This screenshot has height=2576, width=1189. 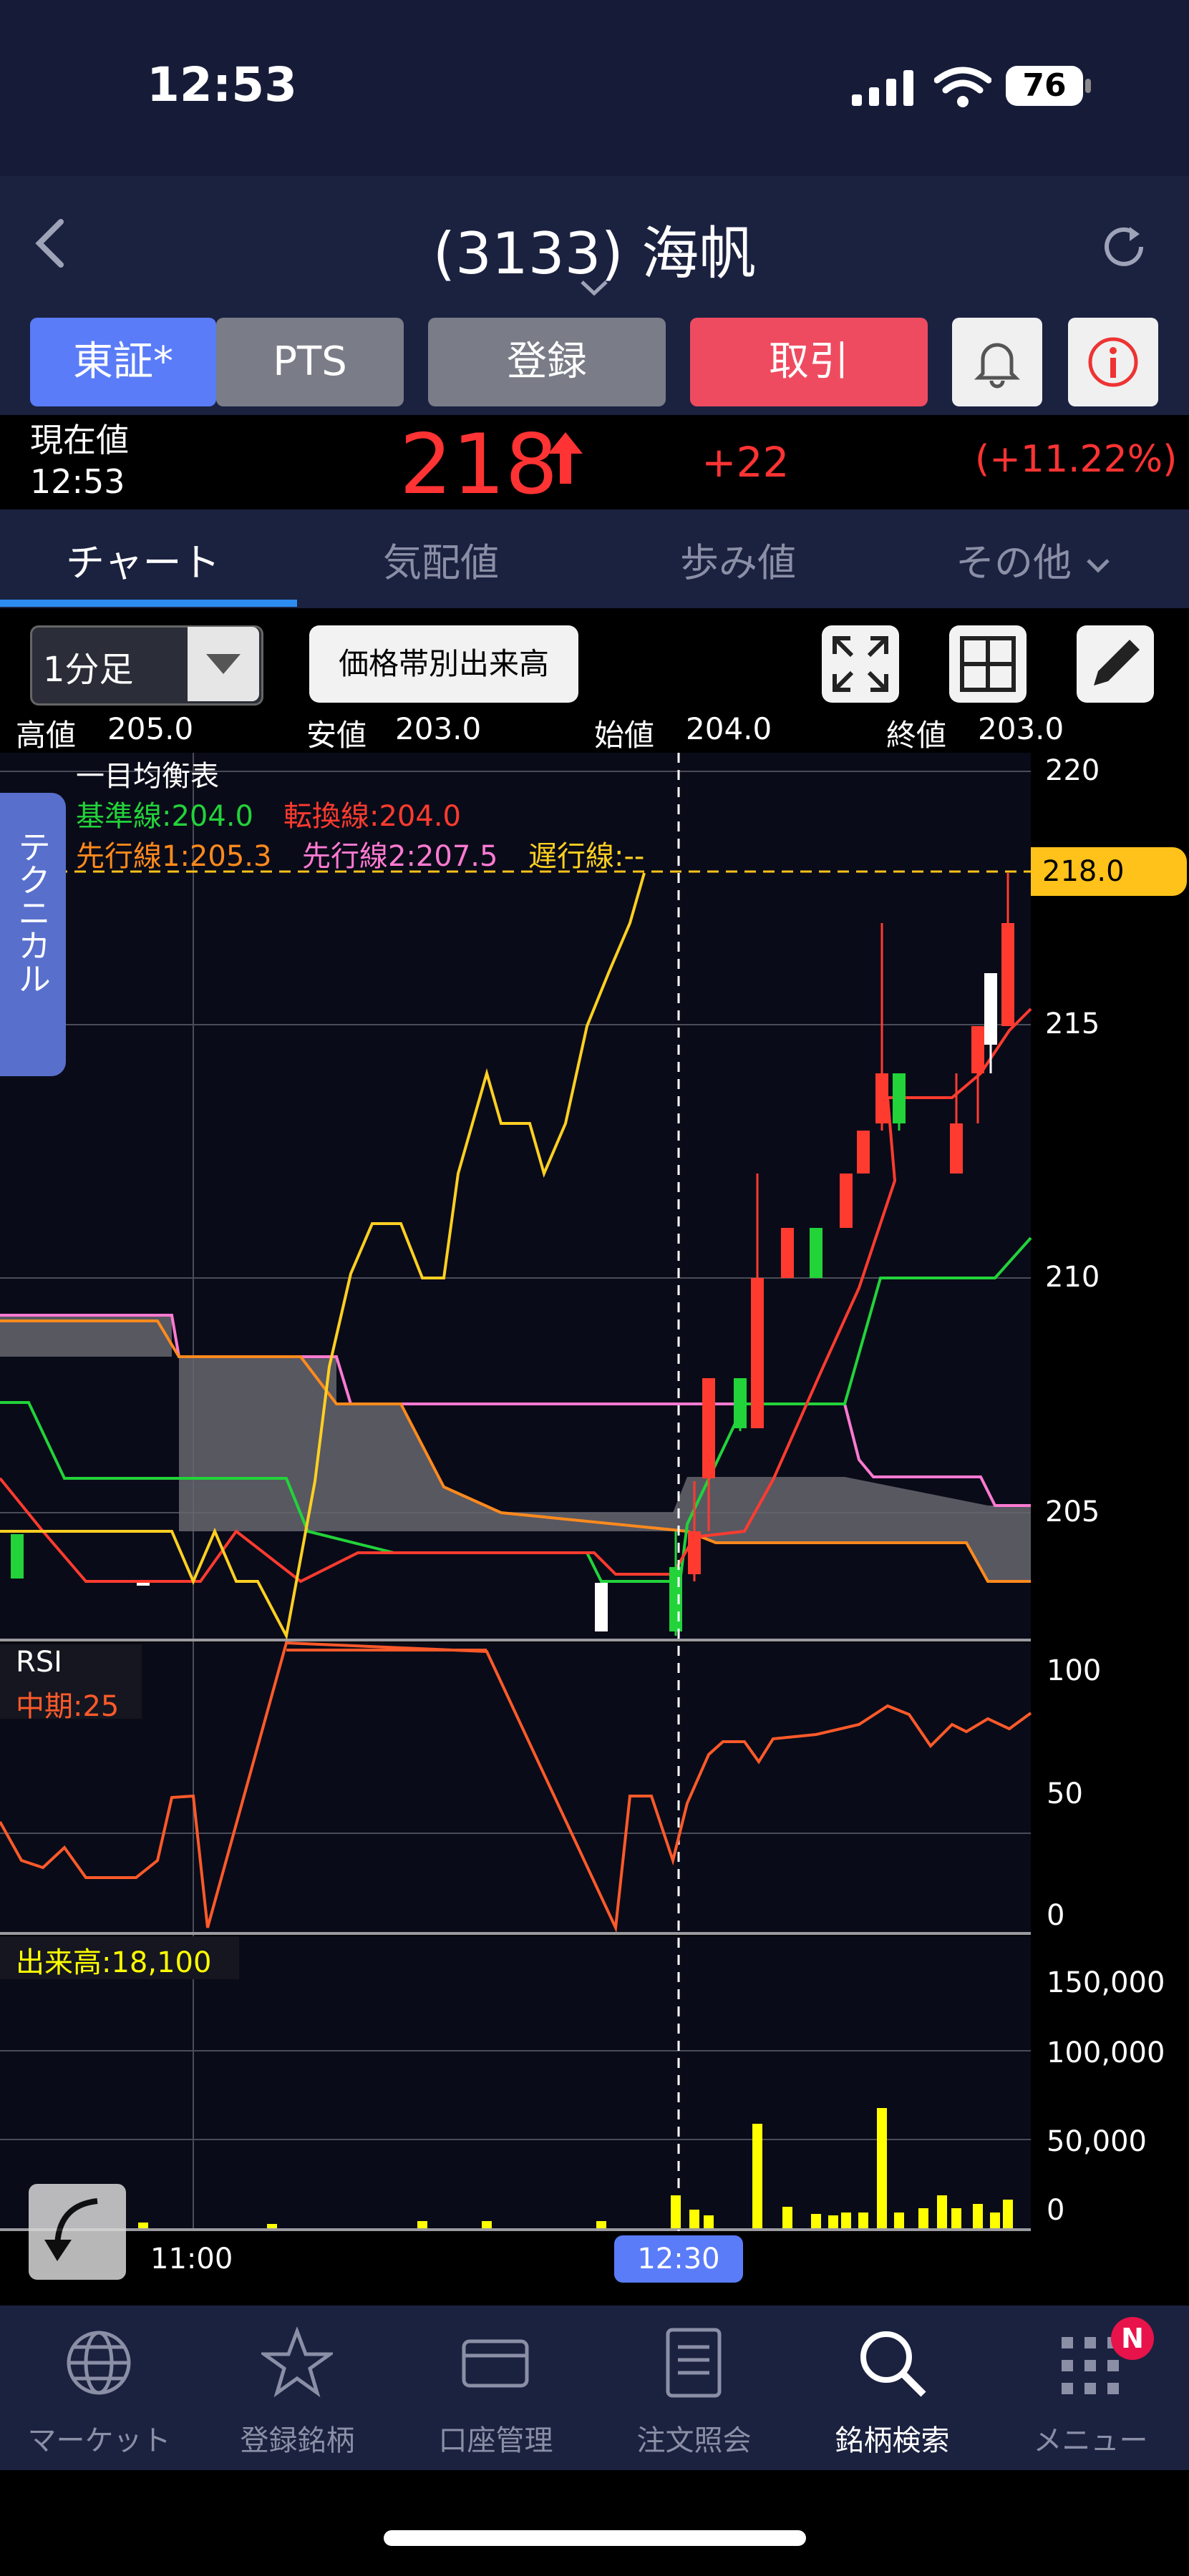 What do you see at coordinates (1088, 86) in the screenshot?
I see `battery-tip` at bounding box center [1088, 86].